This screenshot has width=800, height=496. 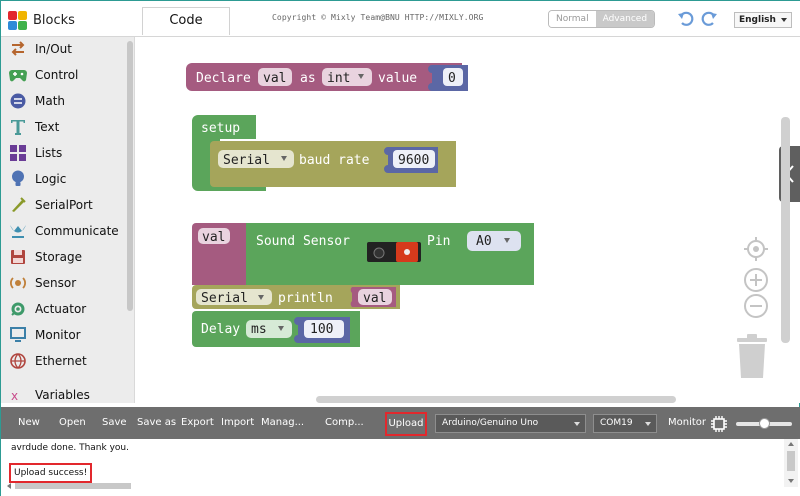 I want to click on ethernet-icon, so click(x=18, y=361).